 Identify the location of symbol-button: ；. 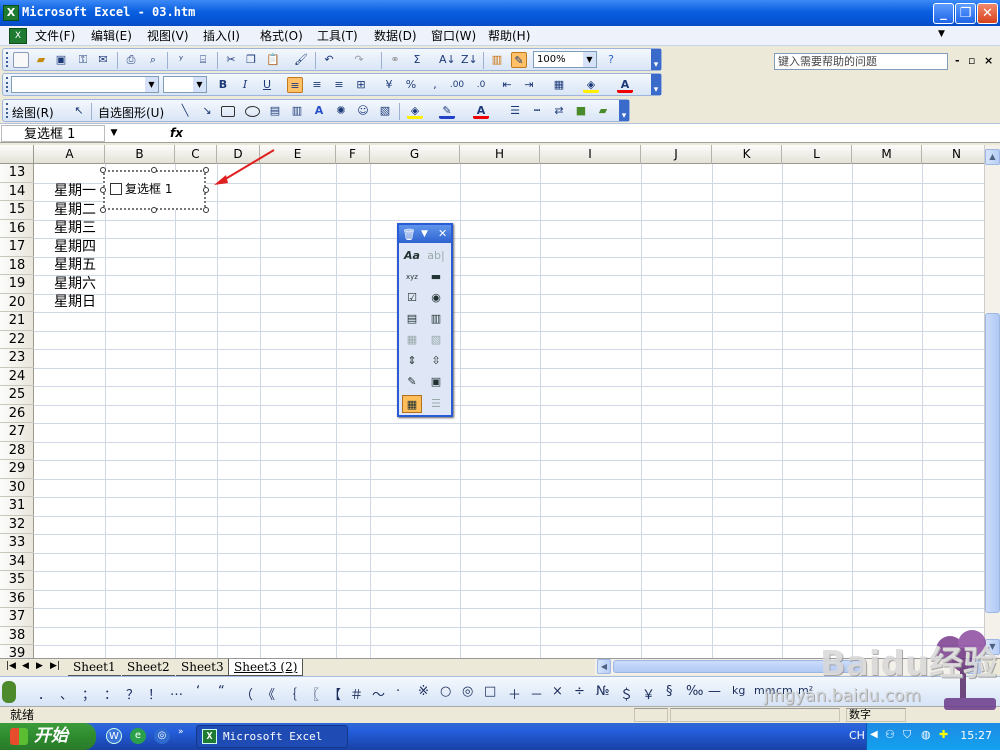
(88, 693).